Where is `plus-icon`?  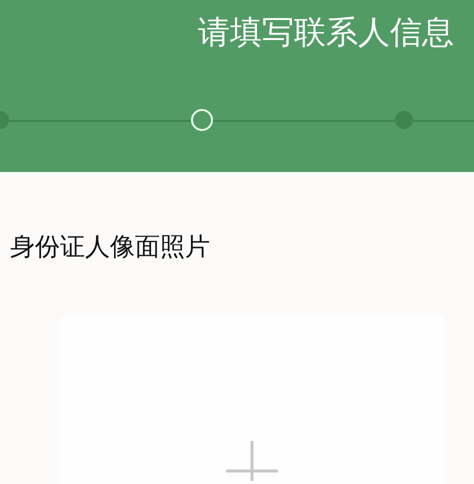 plus-icon is located at coordinates (252, 461).